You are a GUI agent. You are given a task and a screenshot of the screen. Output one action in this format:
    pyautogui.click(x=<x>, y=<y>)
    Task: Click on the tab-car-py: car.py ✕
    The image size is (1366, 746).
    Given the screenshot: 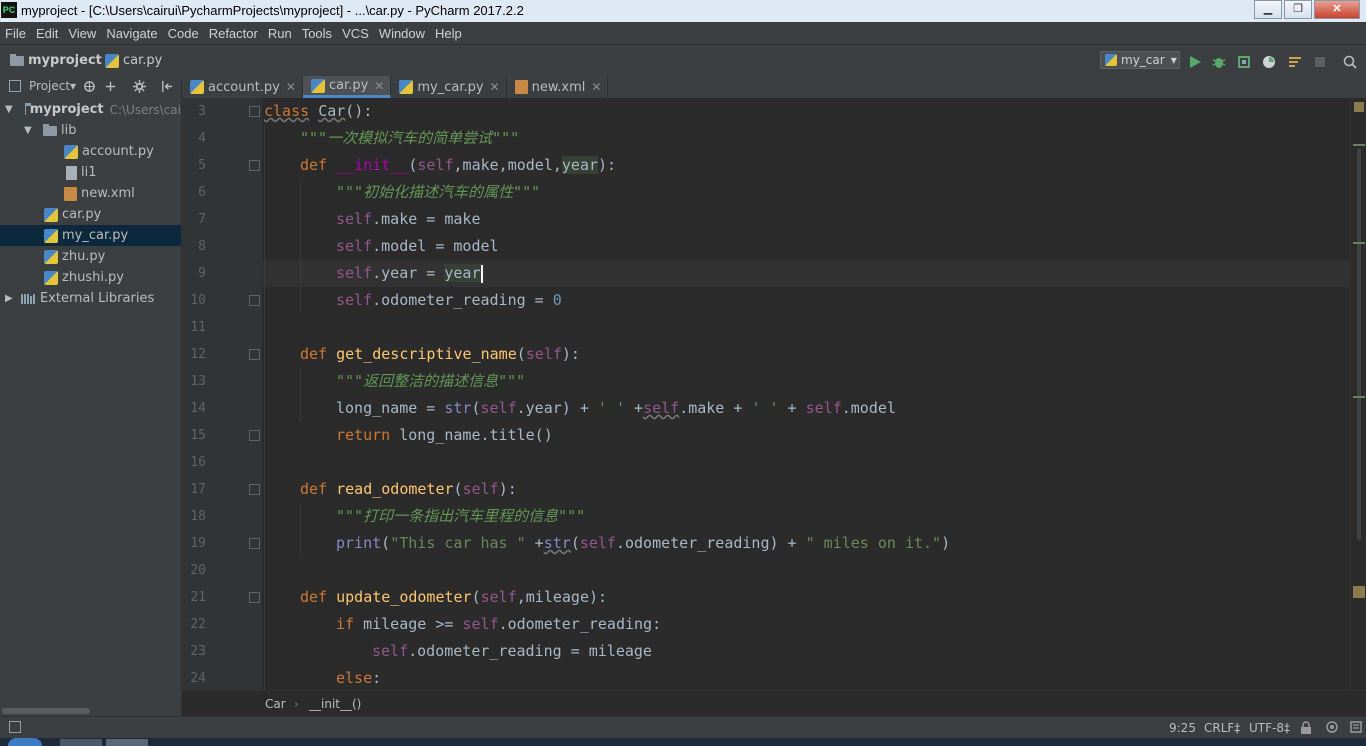 What is the action you would take?
    pyautogui.click(x=347, y=87)
    